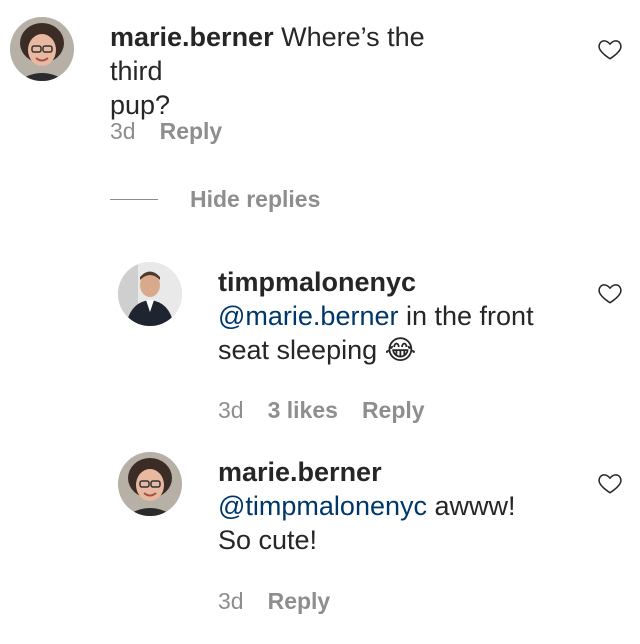 The height and width of the screenshot is (644, 640). What do you see at coordinates (134, 199) in the screenshot?
I see `hide-replies-line` at bounding box center [134, 199].